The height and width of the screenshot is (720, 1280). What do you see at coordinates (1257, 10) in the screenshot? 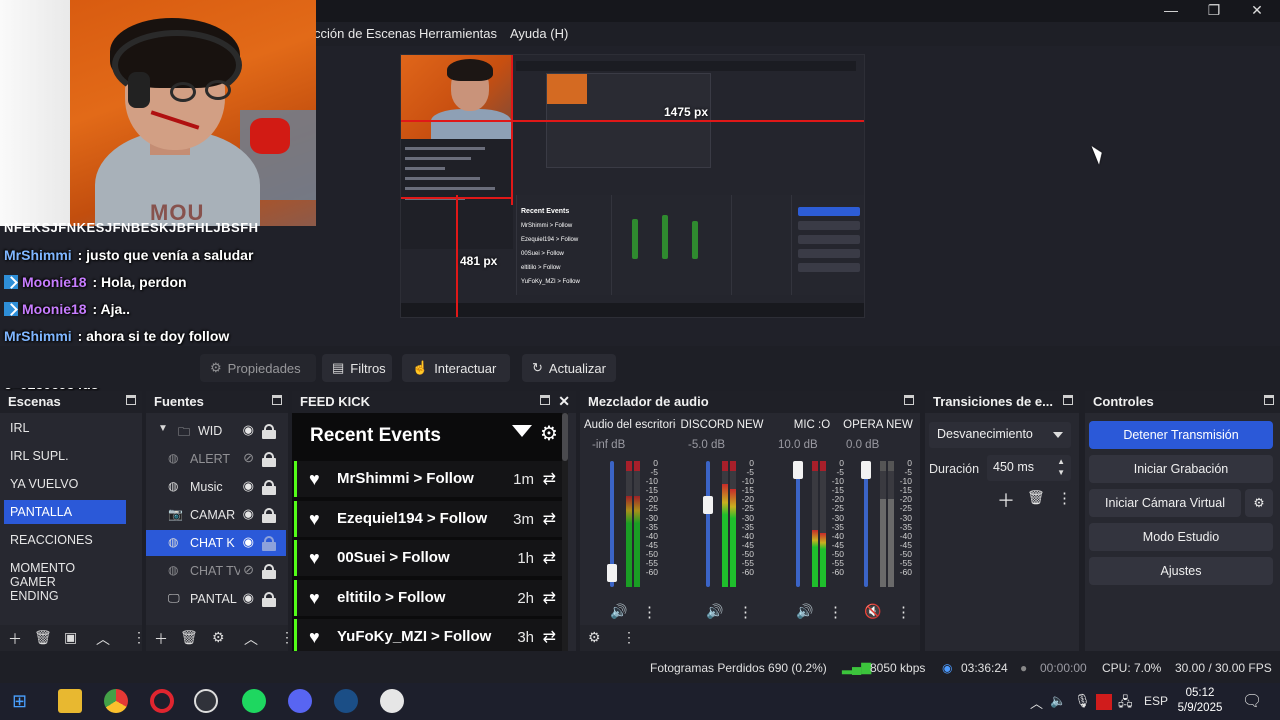
I see `close-button: ✕` at bounding box center [1257, 10].